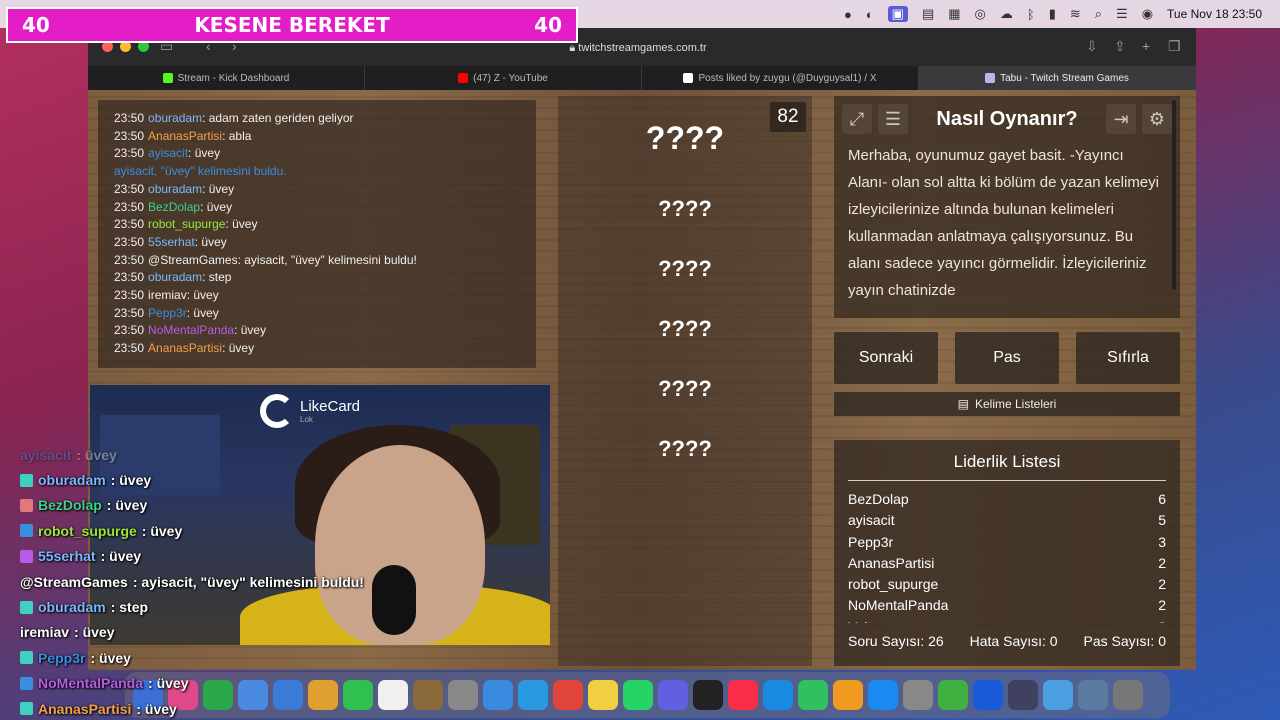 The height and width of the screenshot is (720, 1280). Describe the element at coordinates (954, 14) in the screenshot. I see `status-icon: ▦` at that location.